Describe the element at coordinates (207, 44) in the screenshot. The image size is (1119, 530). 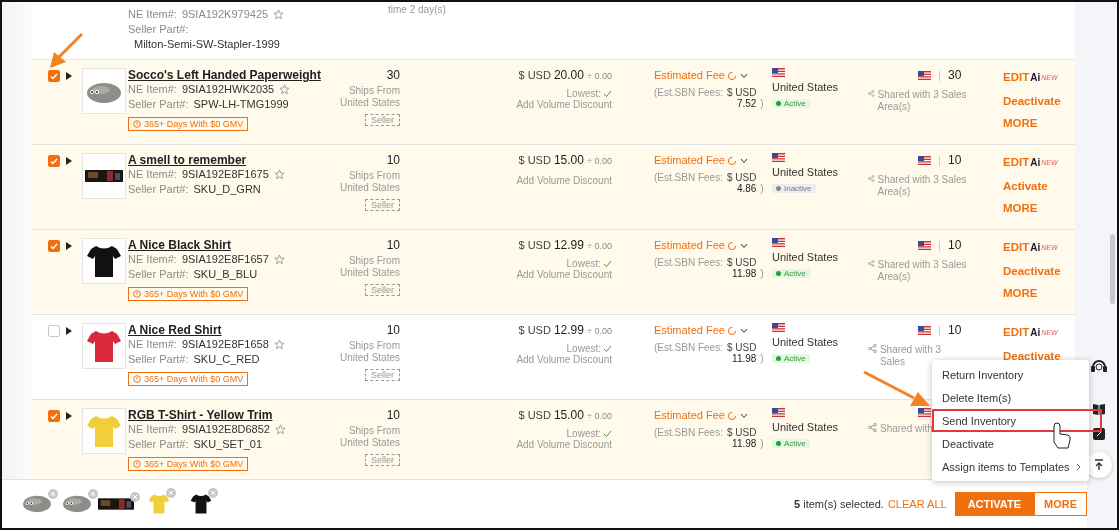
I see `seller-part: Milton-Semi-SW-Stapler-1999` at that location.